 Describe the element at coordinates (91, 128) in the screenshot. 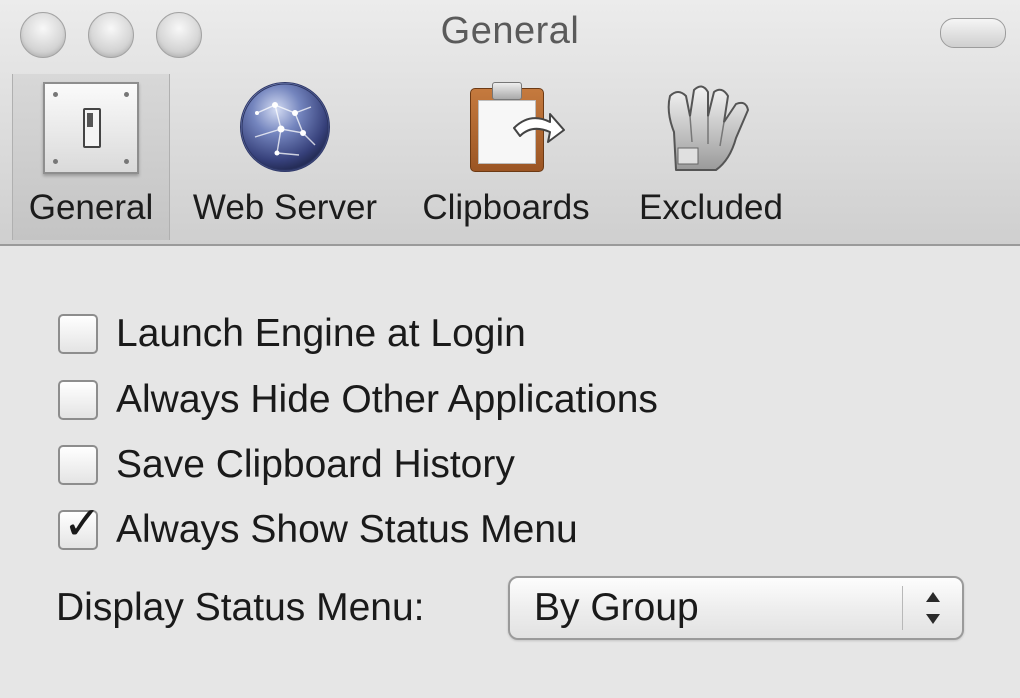

I see `light-switch-icon` at that location.